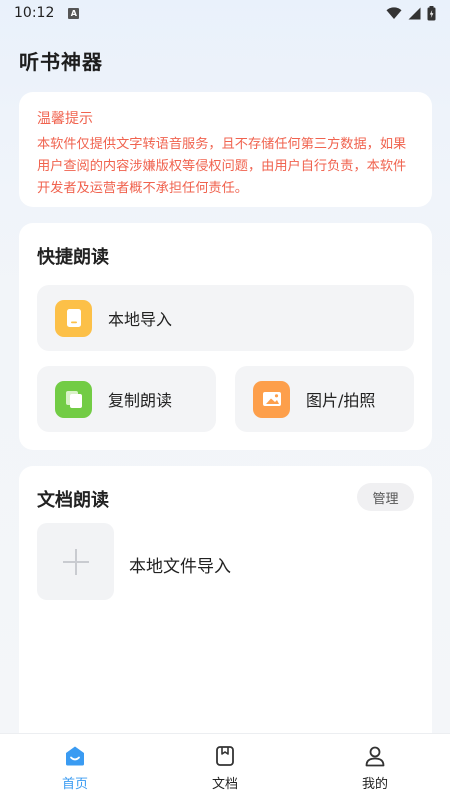  What do you see at coordinates (180, 564) in the screenshot?
I see `local-file-import-label: 本地文件导入` at bounding box center [180, 564].